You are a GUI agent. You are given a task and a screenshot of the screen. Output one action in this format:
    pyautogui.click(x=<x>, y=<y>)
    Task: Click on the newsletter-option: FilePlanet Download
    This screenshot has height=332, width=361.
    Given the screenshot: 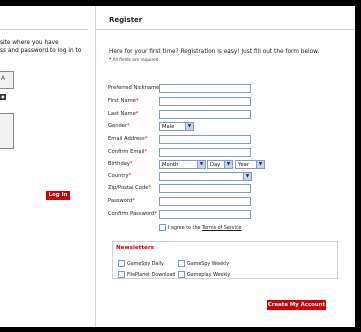 What is the action you would take?
    pyautogui.click(x=146, y=274)
    